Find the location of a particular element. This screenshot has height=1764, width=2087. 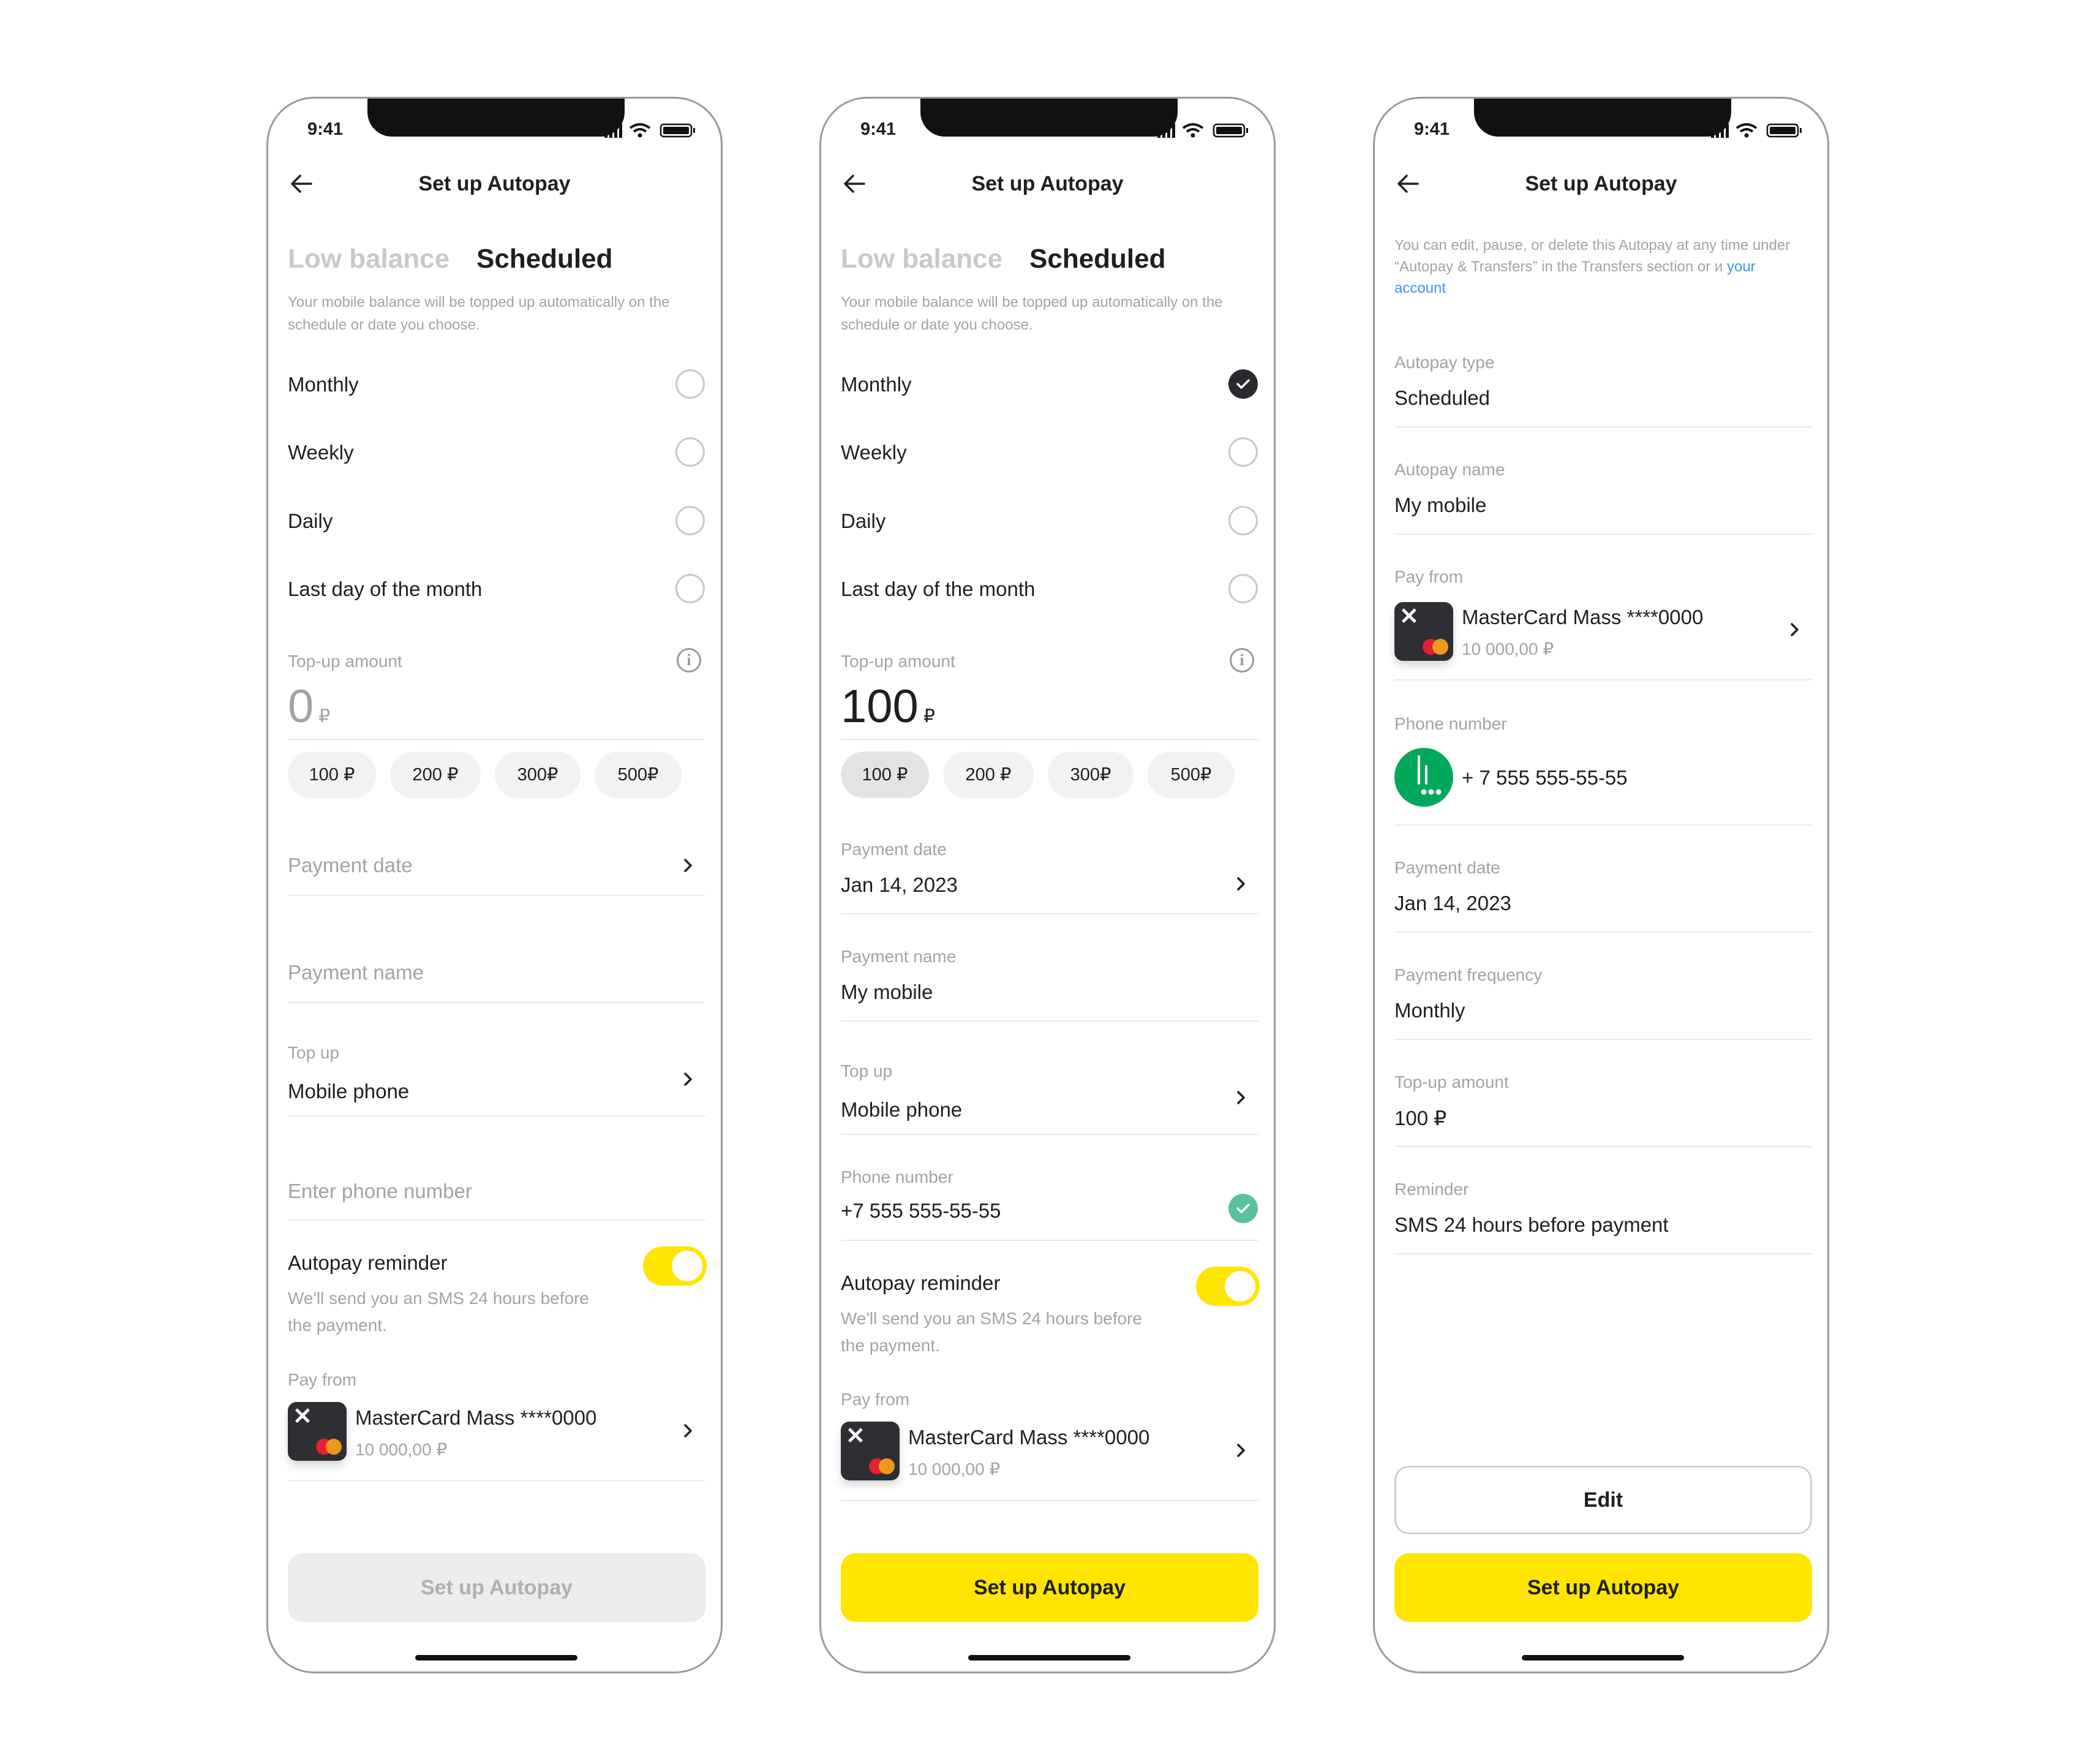

amount-input: 100 ₽ is located at coordinates (888, 712).